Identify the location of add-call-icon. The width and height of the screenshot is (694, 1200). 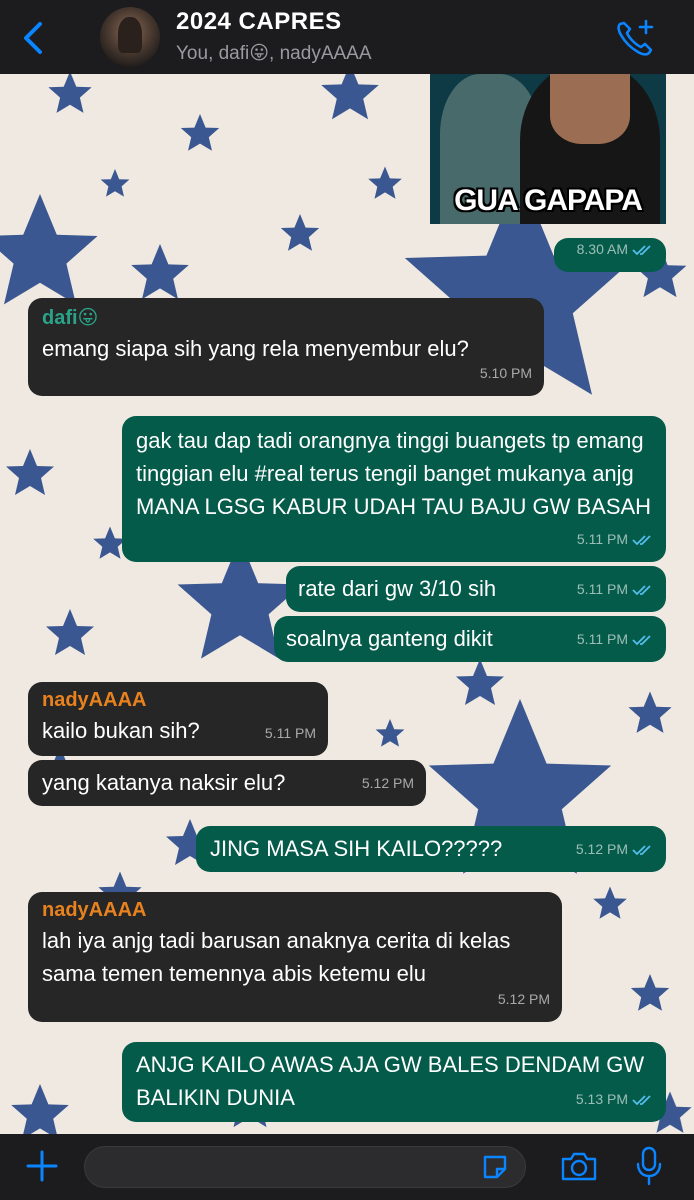
(635, 38).